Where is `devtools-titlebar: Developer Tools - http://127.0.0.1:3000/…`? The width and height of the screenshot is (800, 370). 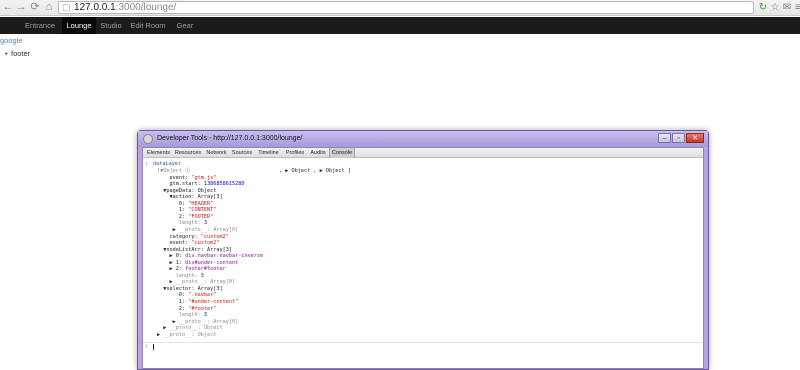
devtools-titlebar: Developer Tools - http://127.0.0.1:3000/… is located at coordinates (423, 139).